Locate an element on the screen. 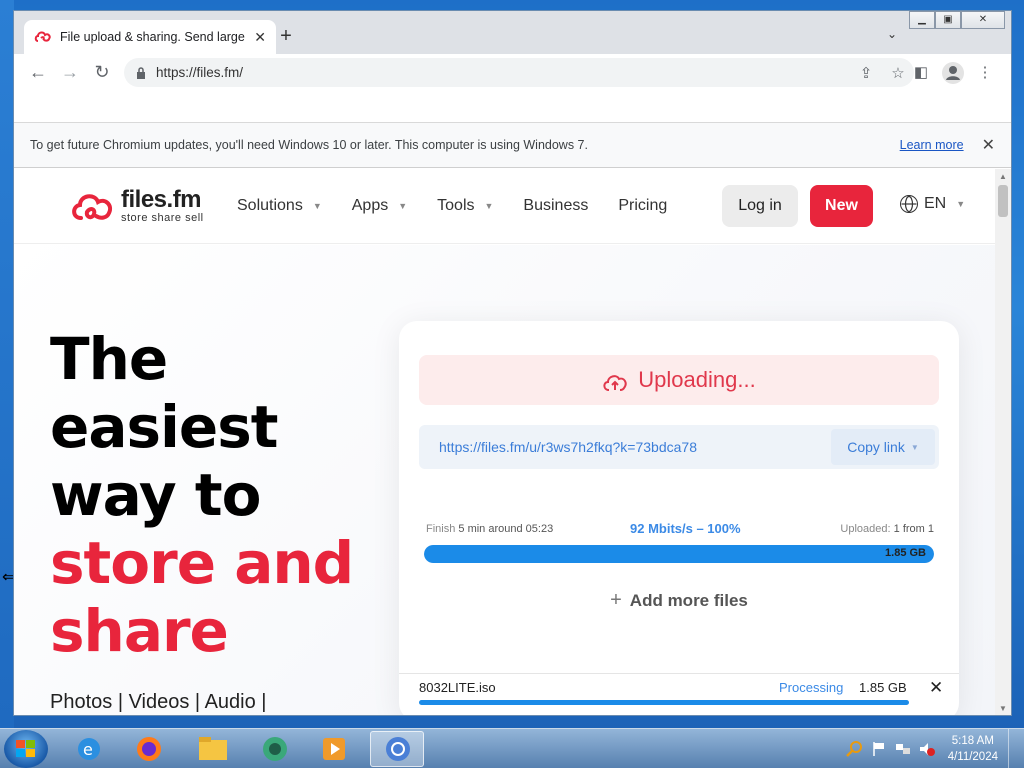 The image size is (1024, 768). search-magnifier-icon is located at coordinates (854, 749).